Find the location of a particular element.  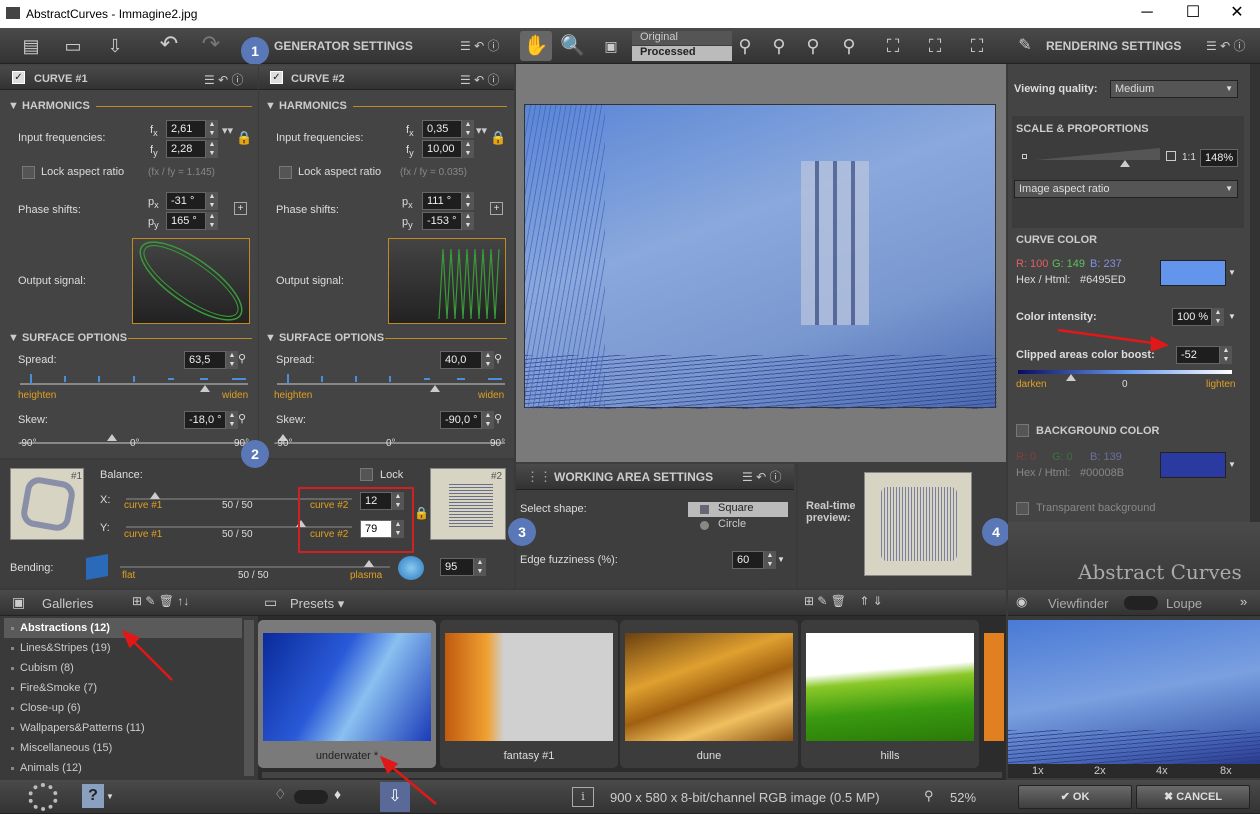

arrowhead is located at coordinates (1160, 343).